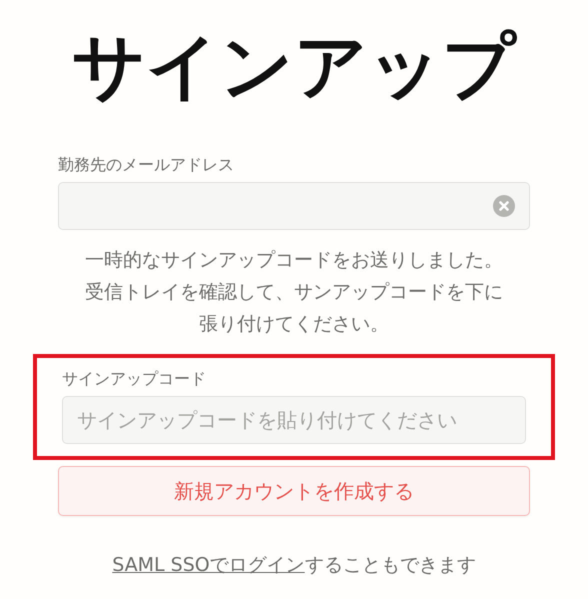  Describe the element at coordinates (294, 491) in the screenshot. I see `create-account-button: 新規アカウントを作成する` at that location.